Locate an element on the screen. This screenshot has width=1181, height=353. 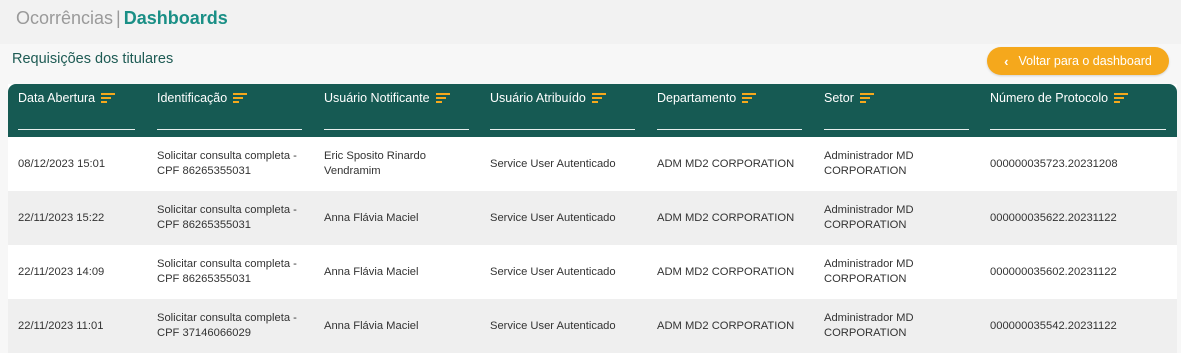
column-header-usuario-notificante: Usuário Notificante is located at coordinates (396, 110).